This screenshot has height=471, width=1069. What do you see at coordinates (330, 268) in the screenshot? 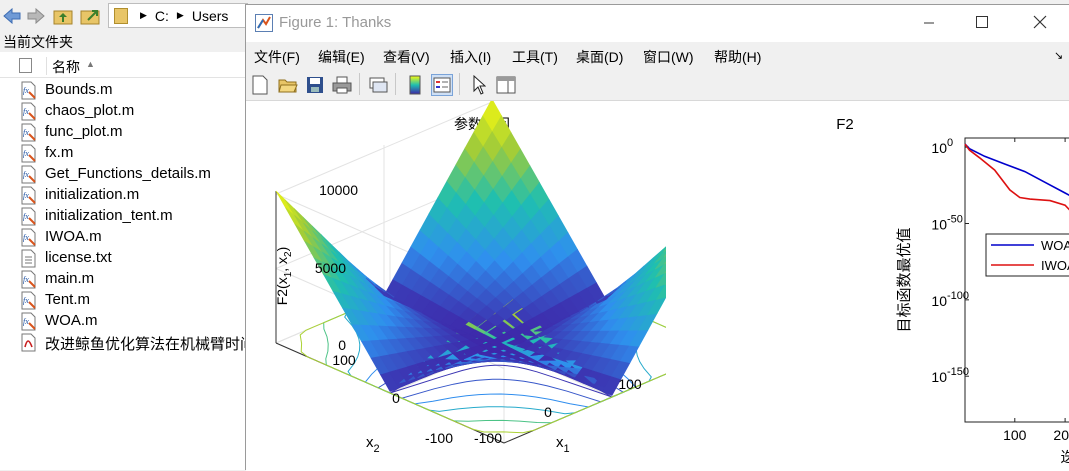
I see `z-tick-label: 5000` at bounding box center [330, 268].